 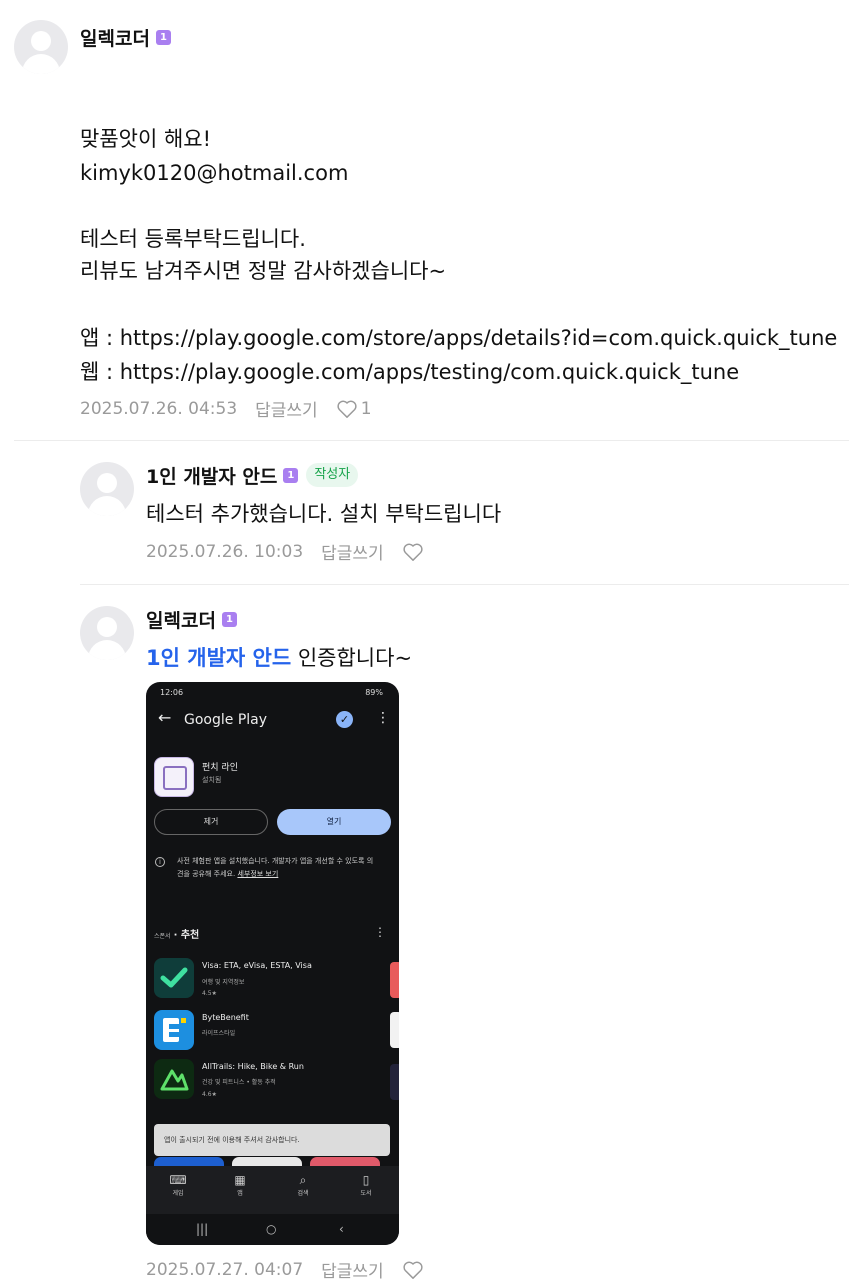 I want to click on app-rating: 4.6★, so click(x=209, y=1094).